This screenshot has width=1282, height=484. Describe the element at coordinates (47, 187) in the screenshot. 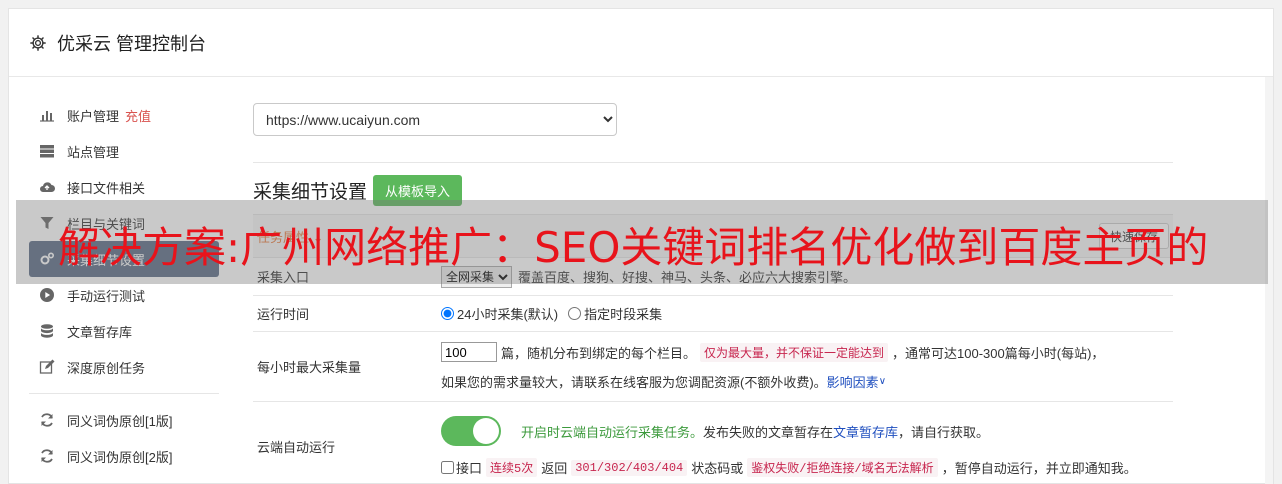

I see `cloud-upload-icon` at that location.